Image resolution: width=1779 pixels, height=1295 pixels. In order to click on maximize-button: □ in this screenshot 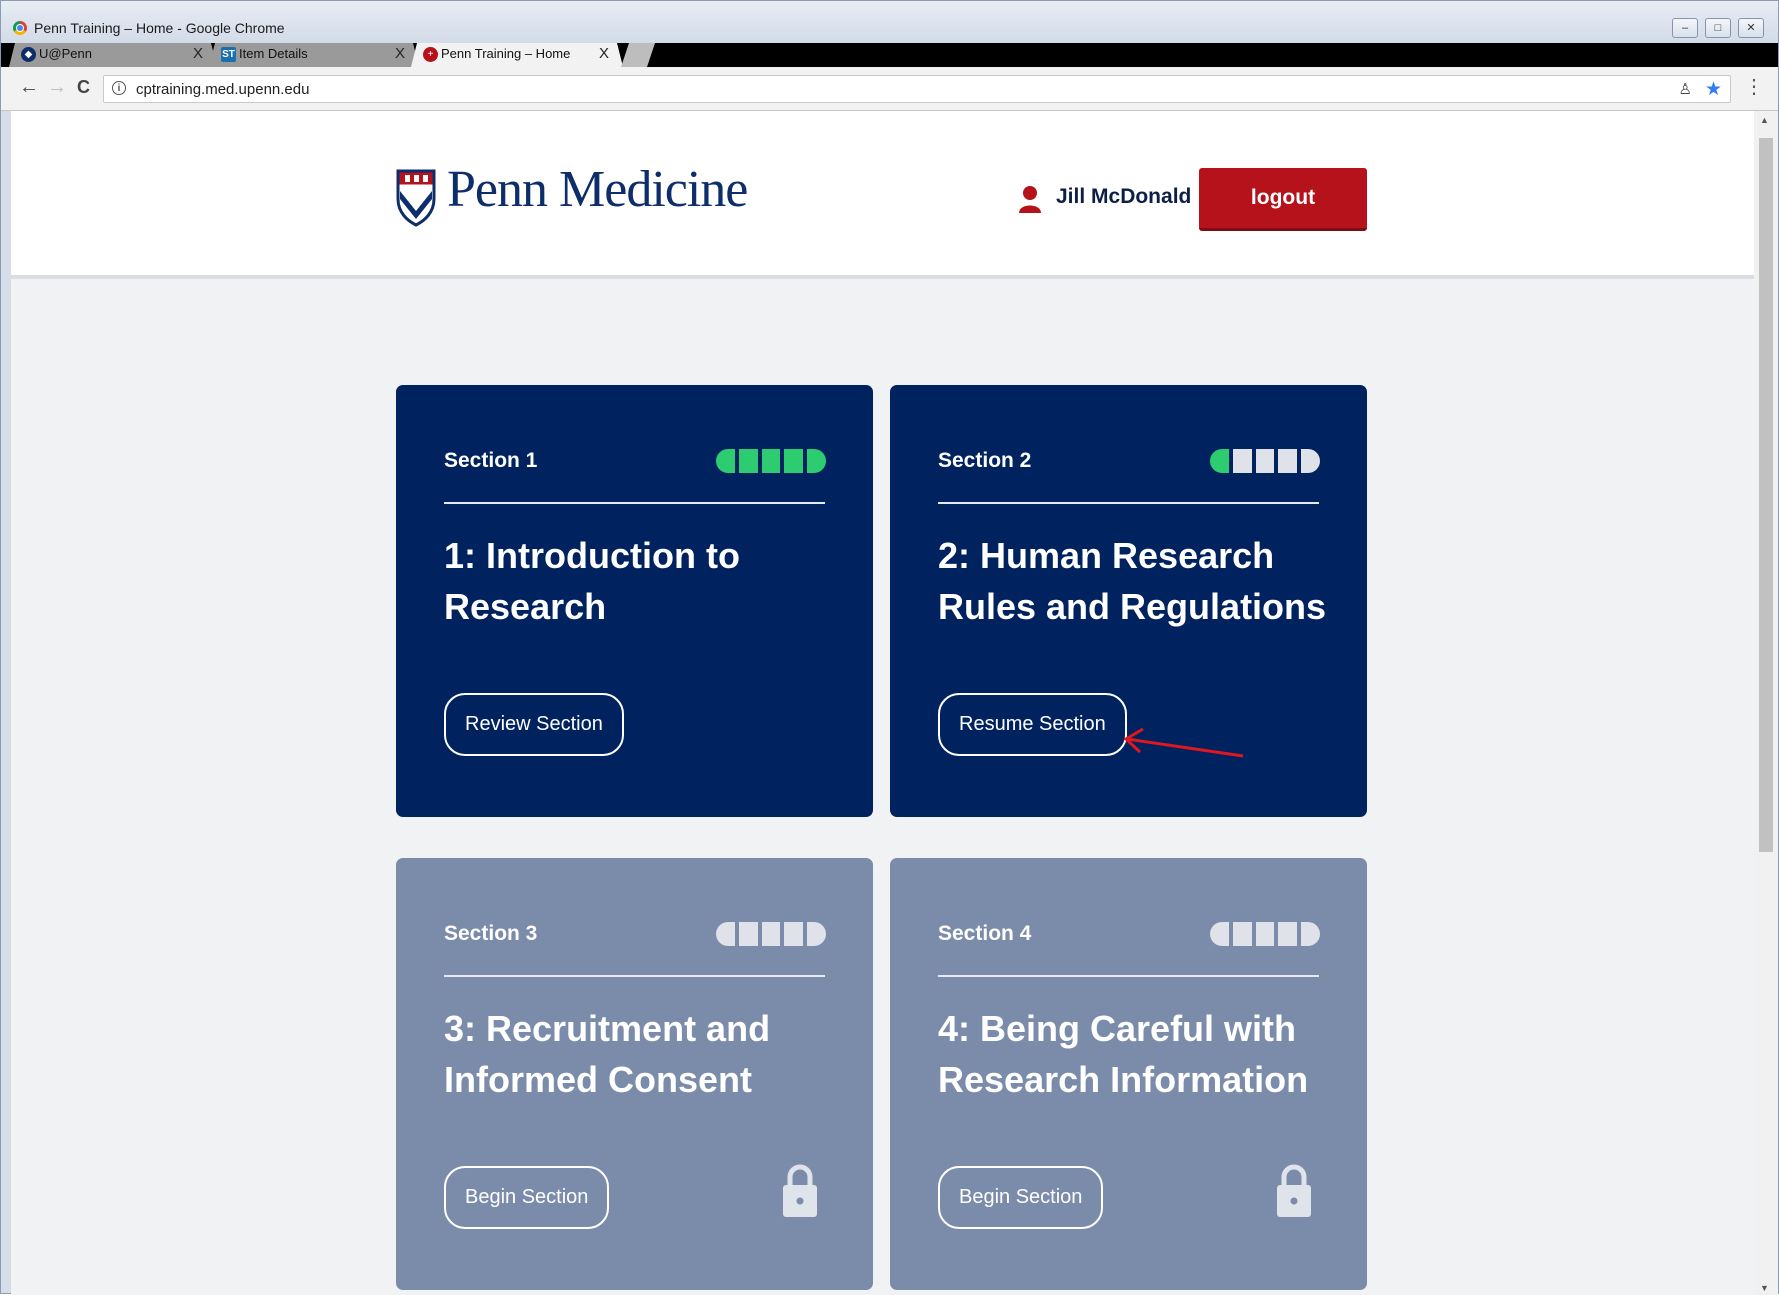, I will do `click(1718, 28)`.